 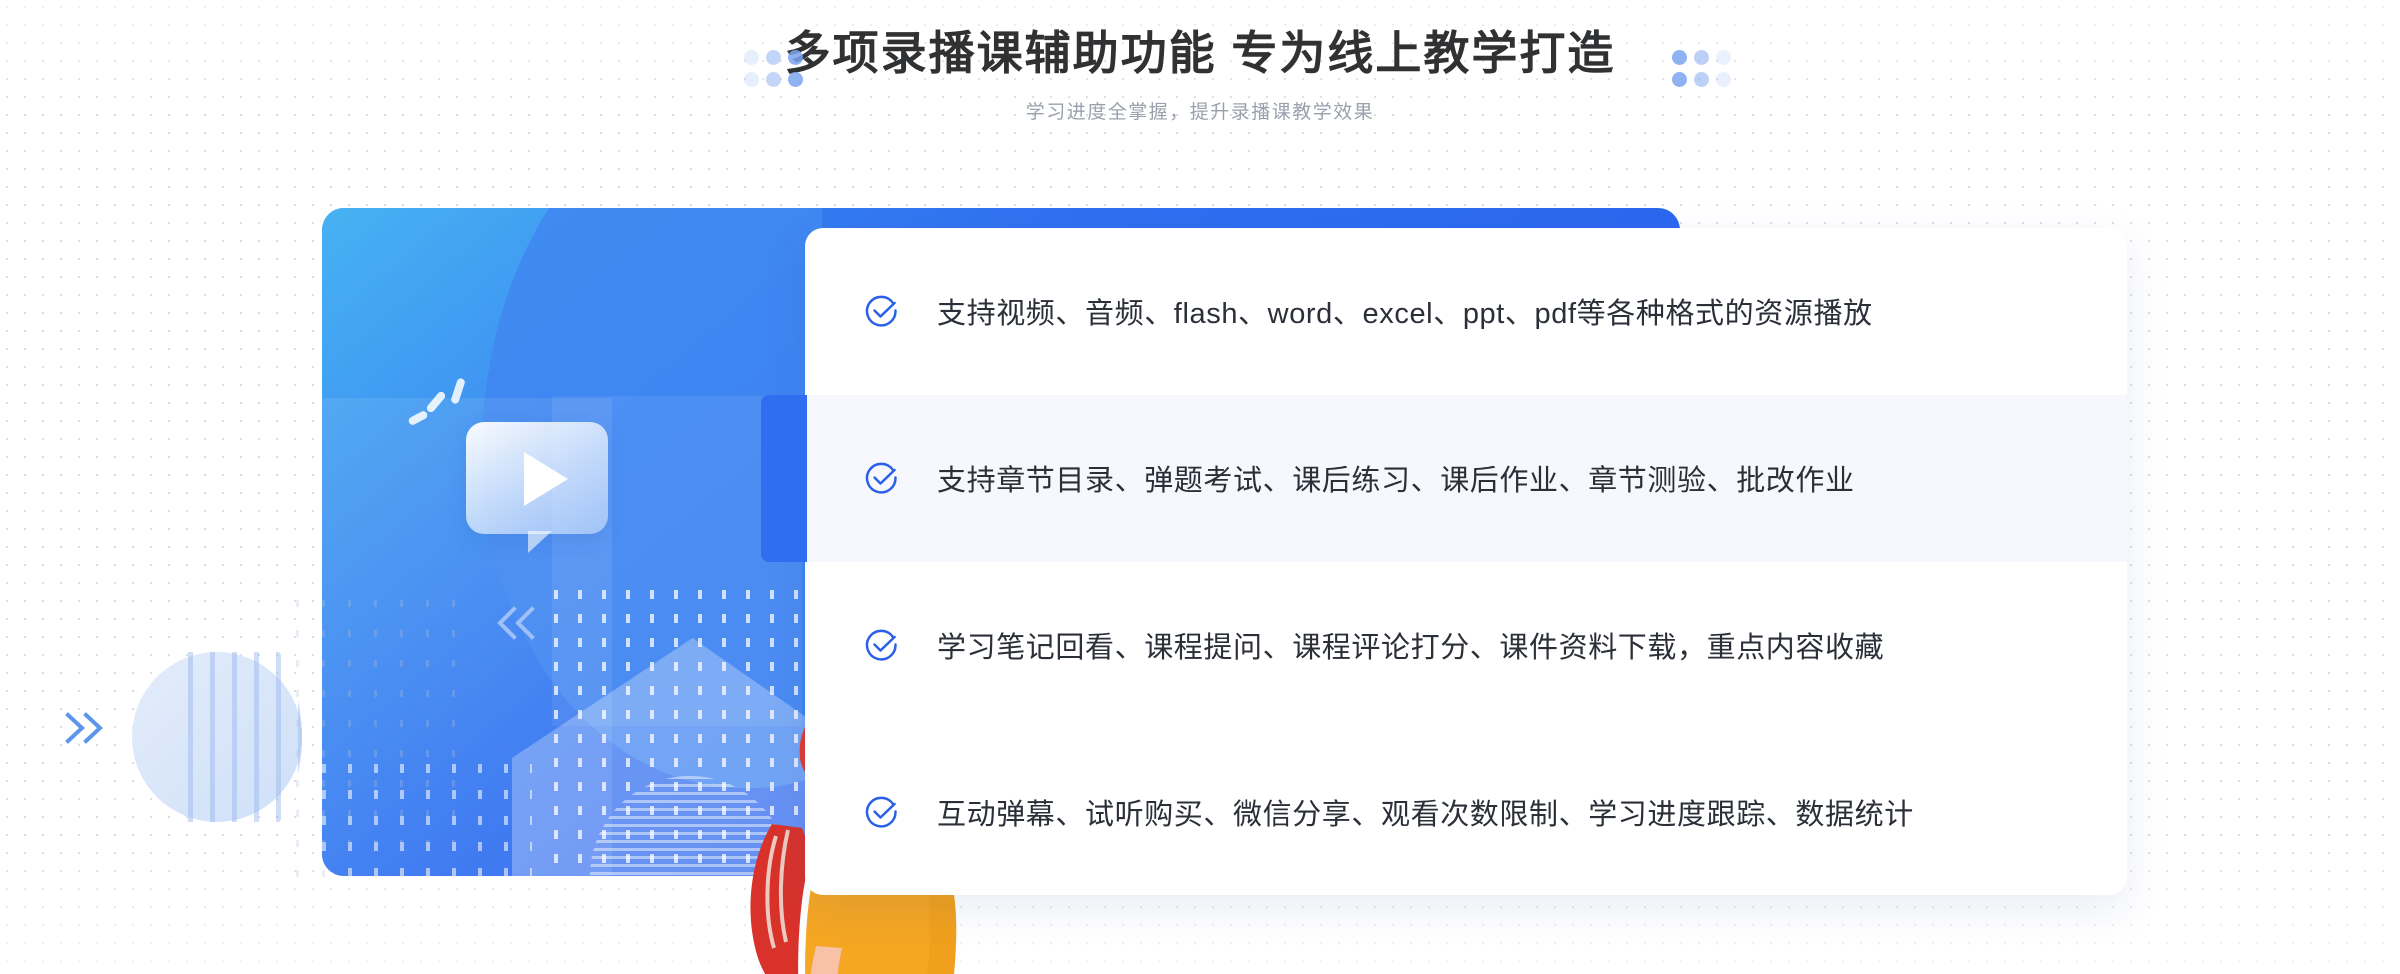 I want to click on chevron-double-right-icon, so click(x=84, y=728).